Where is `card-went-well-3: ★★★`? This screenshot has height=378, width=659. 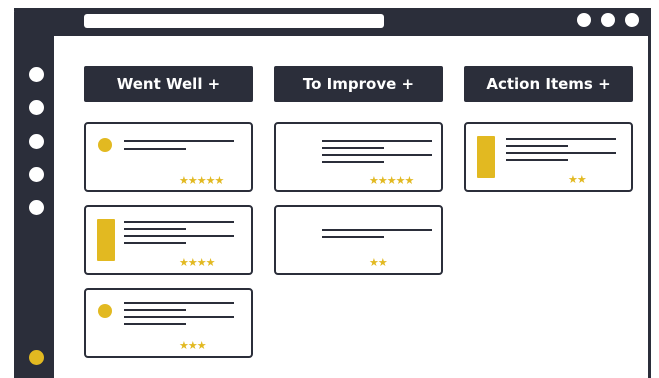
card-went-well-3: ★★★ is located at coordinates (168, 323).